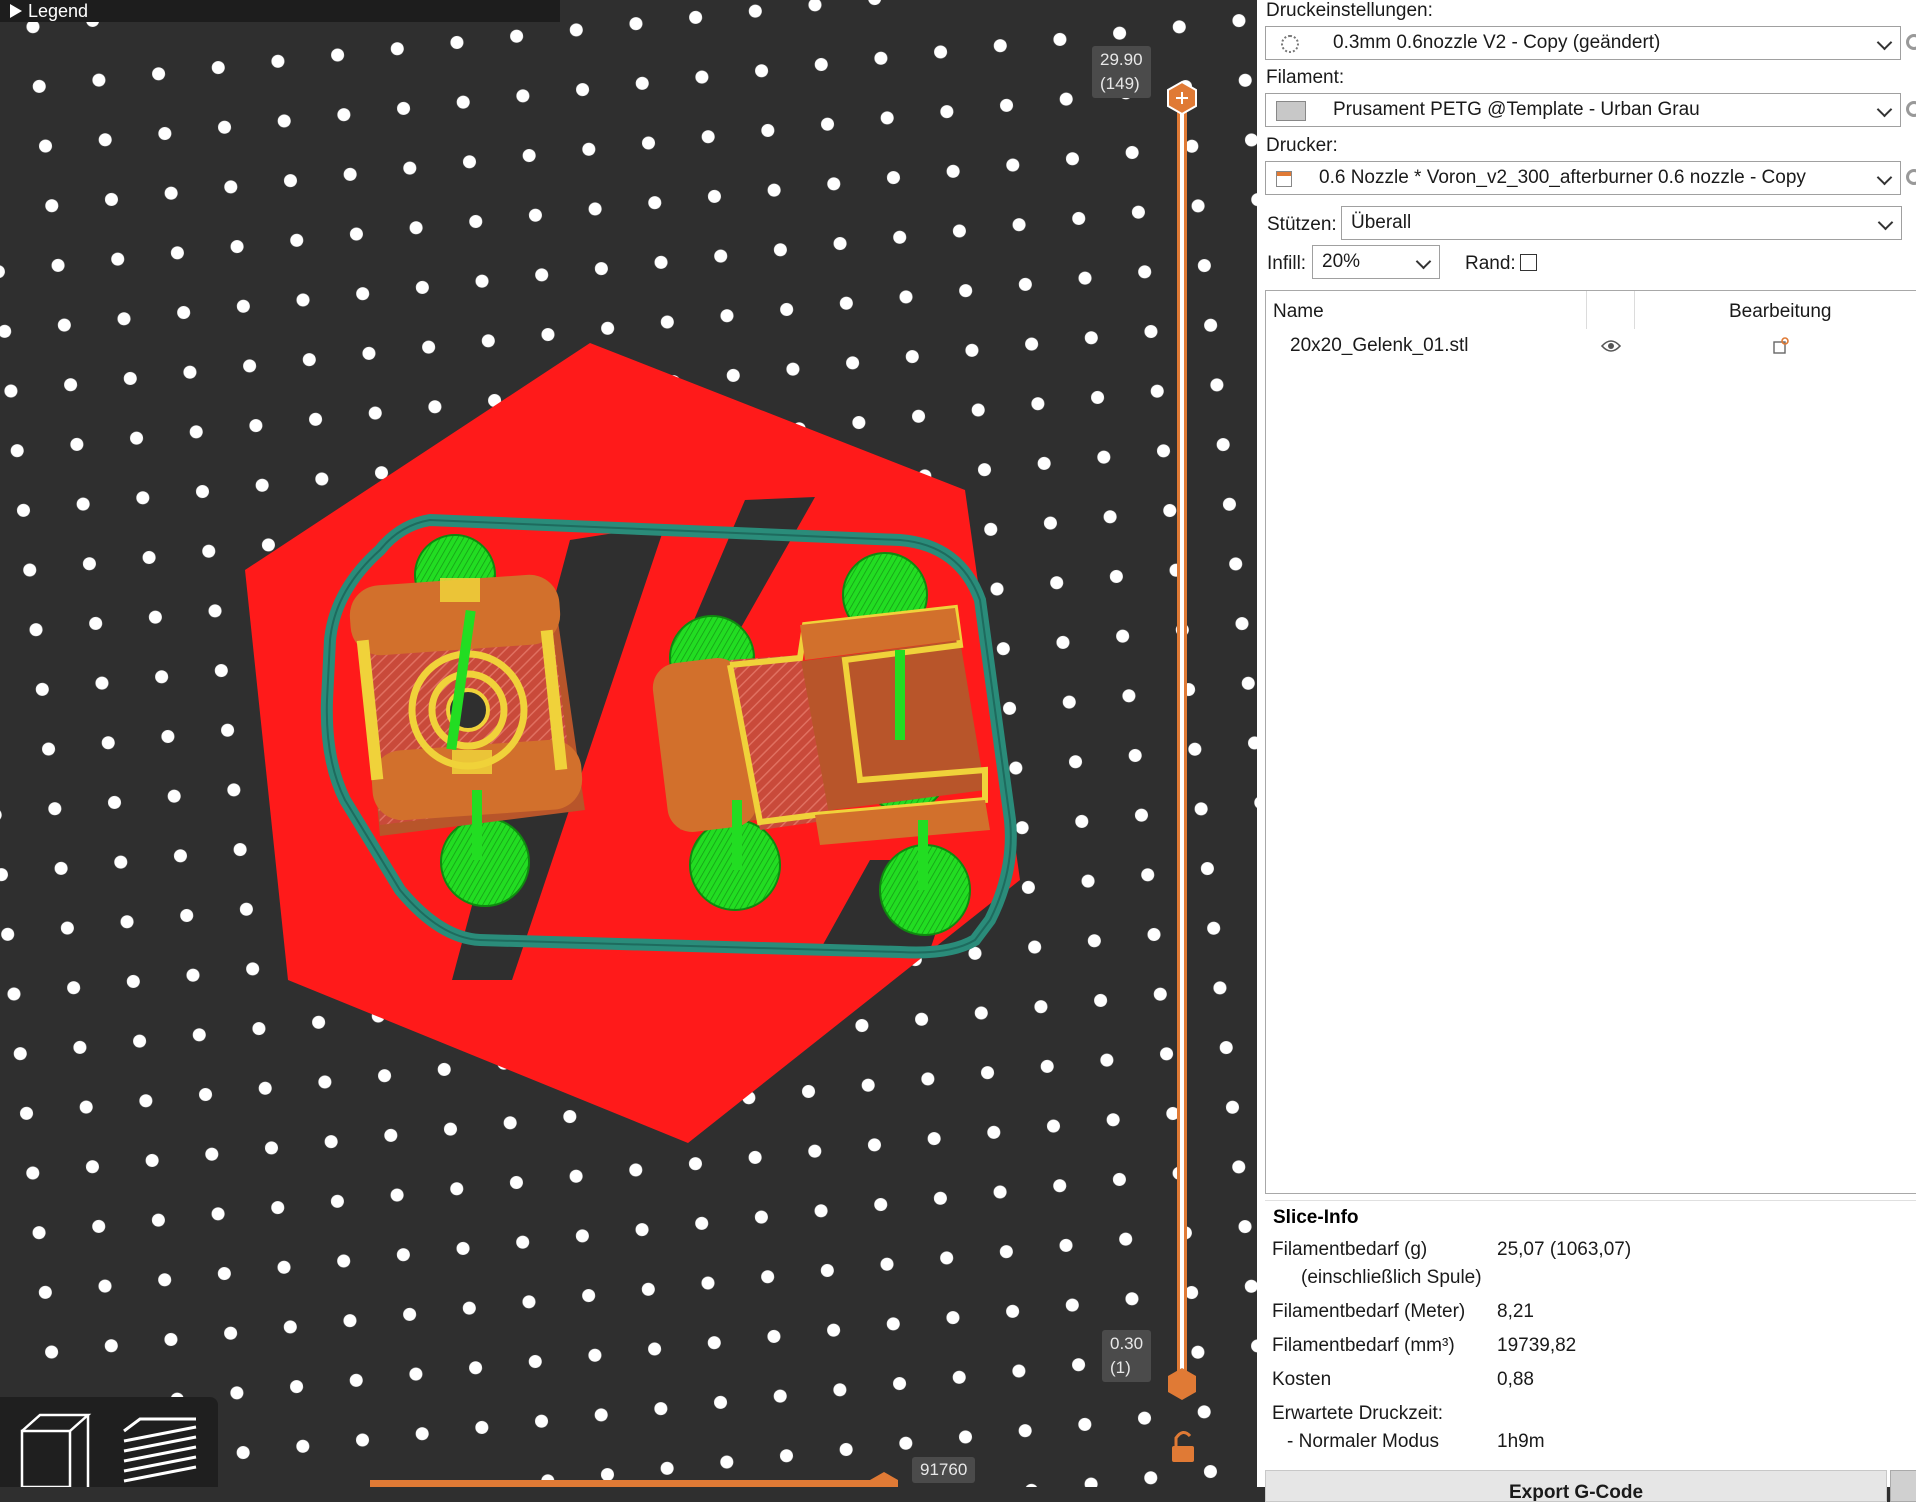 This screenshot has height=1502, width=1916. I want to click on supports-label: Stützen:, so click(1302, 224).